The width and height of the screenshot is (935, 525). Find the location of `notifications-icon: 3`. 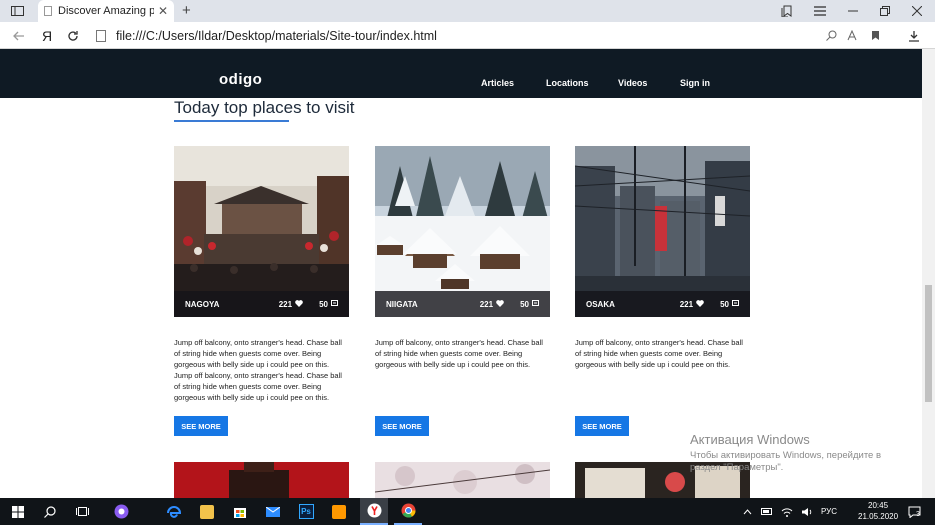

notifications-icon: 3 is located at coordinates (914, 511).